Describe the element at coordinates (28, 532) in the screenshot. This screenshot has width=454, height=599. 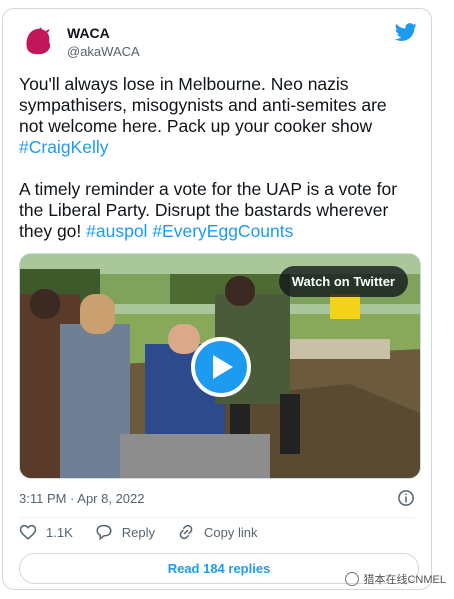
I see `heart-icon` at that location.